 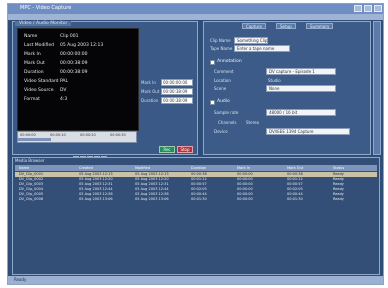 I want to click on status-bar: Ready, so click(x=195, y=280).